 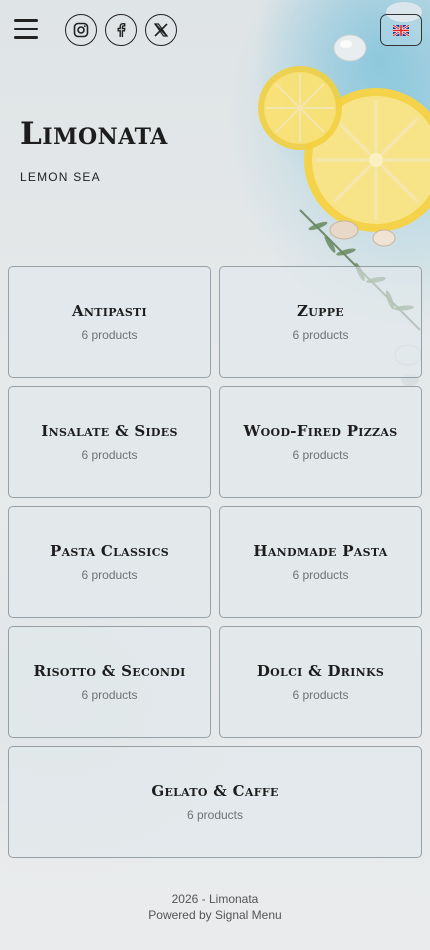 I want to click on category-card-insalate-sides: Insalate & Sides 6 products, so click(x=109, y=442).